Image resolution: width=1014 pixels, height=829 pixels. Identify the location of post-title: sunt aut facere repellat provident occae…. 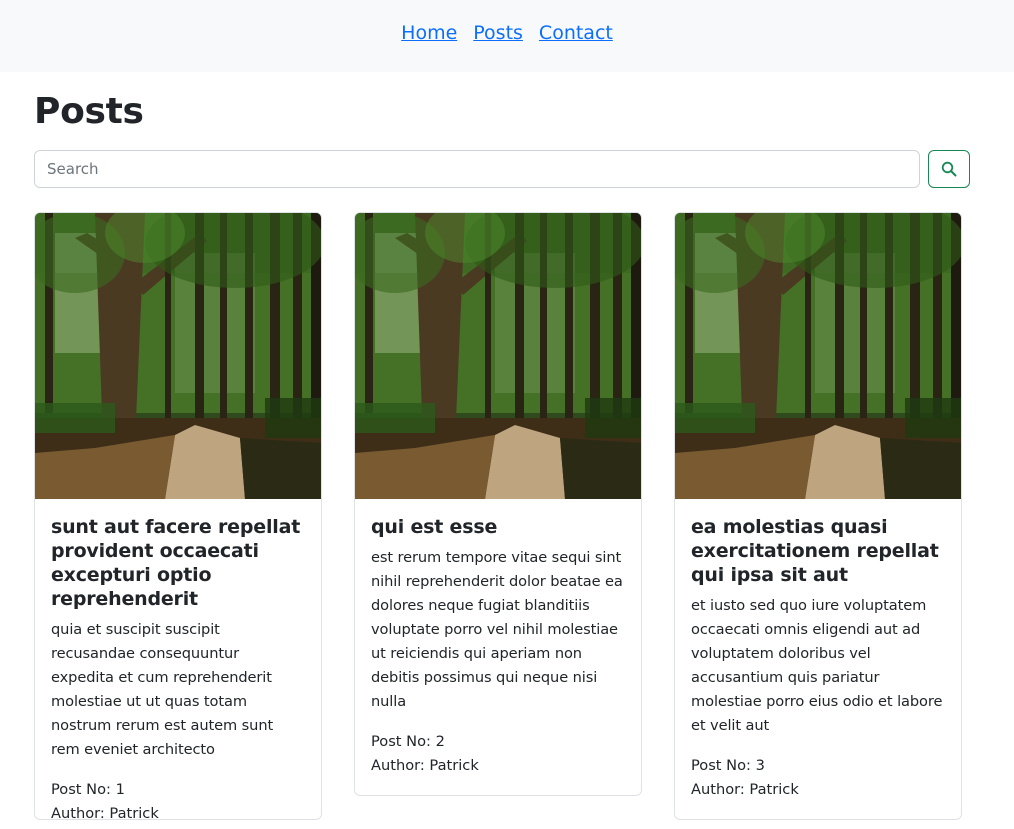
(176, 563).